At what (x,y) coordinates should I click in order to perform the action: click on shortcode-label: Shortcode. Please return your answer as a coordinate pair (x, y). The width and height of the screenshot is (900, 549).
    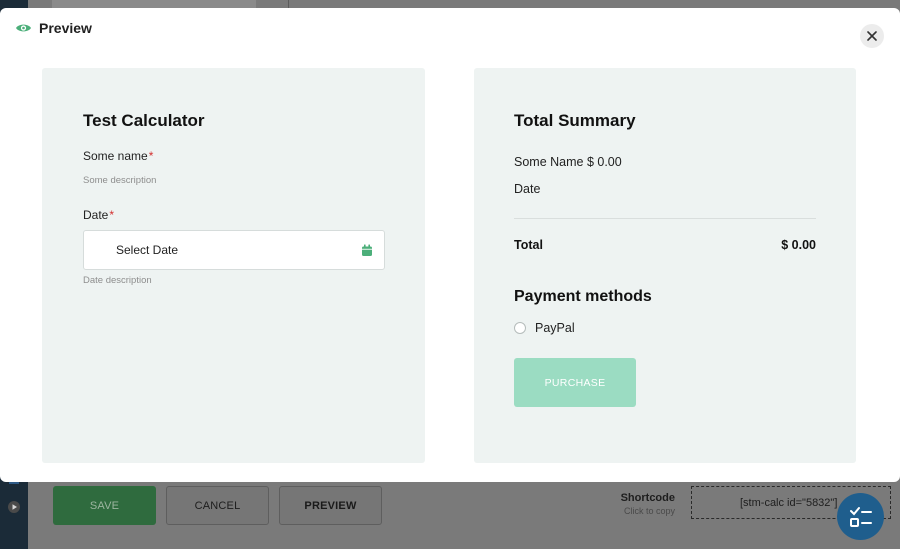
    Looking at the image, I should click on (647, 498).